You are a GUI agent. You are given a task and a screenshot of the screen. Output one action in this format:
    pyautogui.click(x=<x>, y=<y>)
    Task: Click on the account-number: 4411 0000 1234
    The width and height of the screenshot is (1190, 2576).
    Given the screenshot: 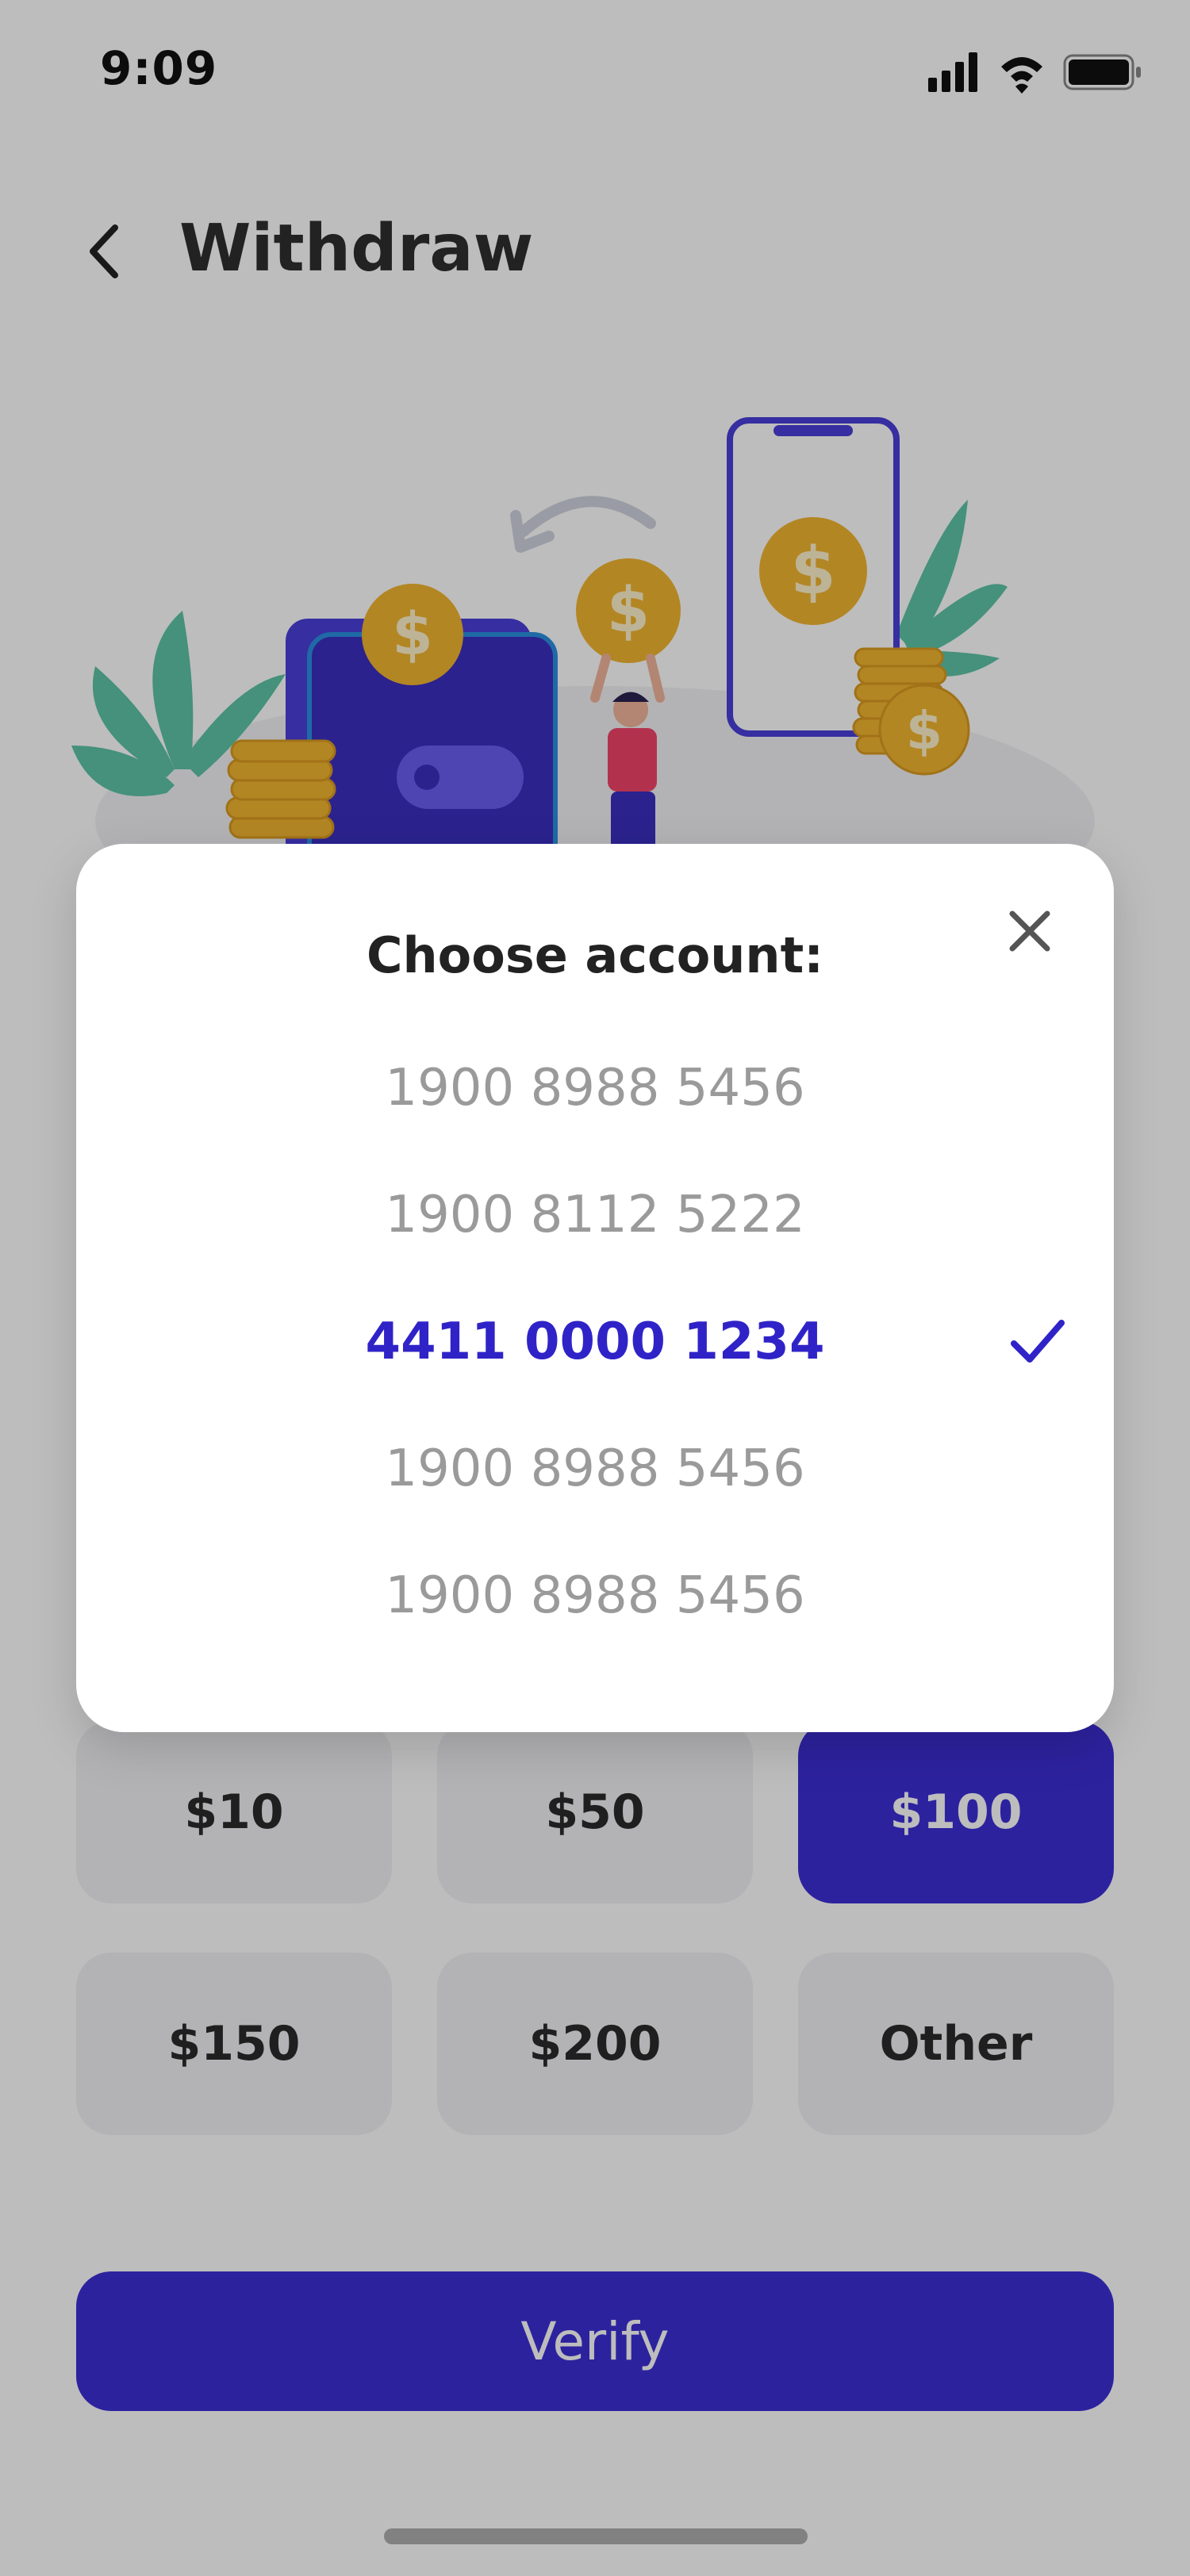 What is the action you would take?
    pyautogui.click(x=595, y=1342)
    